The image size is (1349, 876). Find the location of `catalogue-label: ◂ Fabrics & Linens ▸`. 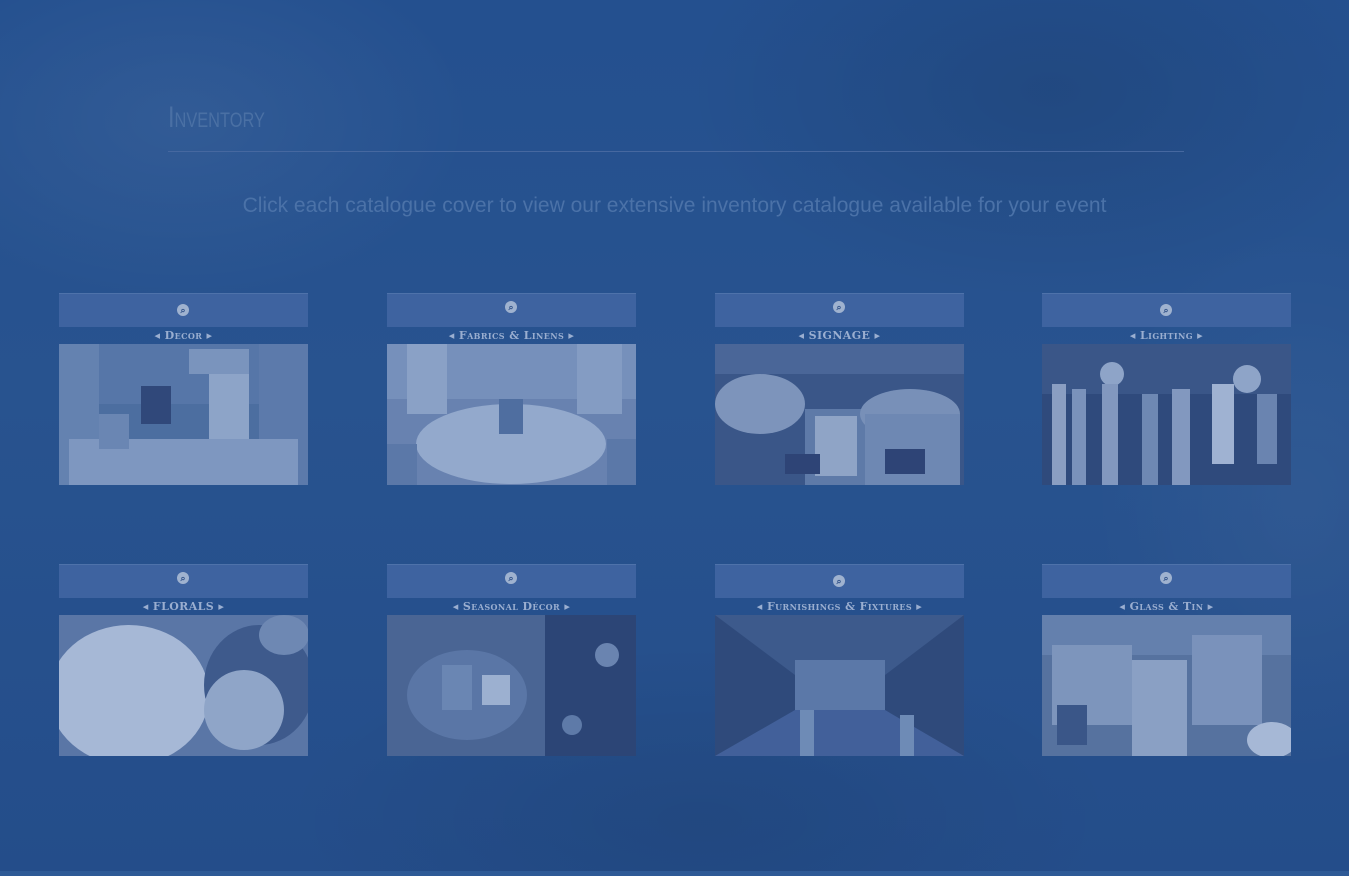

catalogue-label: ◂ Fabrics & Linens ▸ is located at coordinates (511, 335).